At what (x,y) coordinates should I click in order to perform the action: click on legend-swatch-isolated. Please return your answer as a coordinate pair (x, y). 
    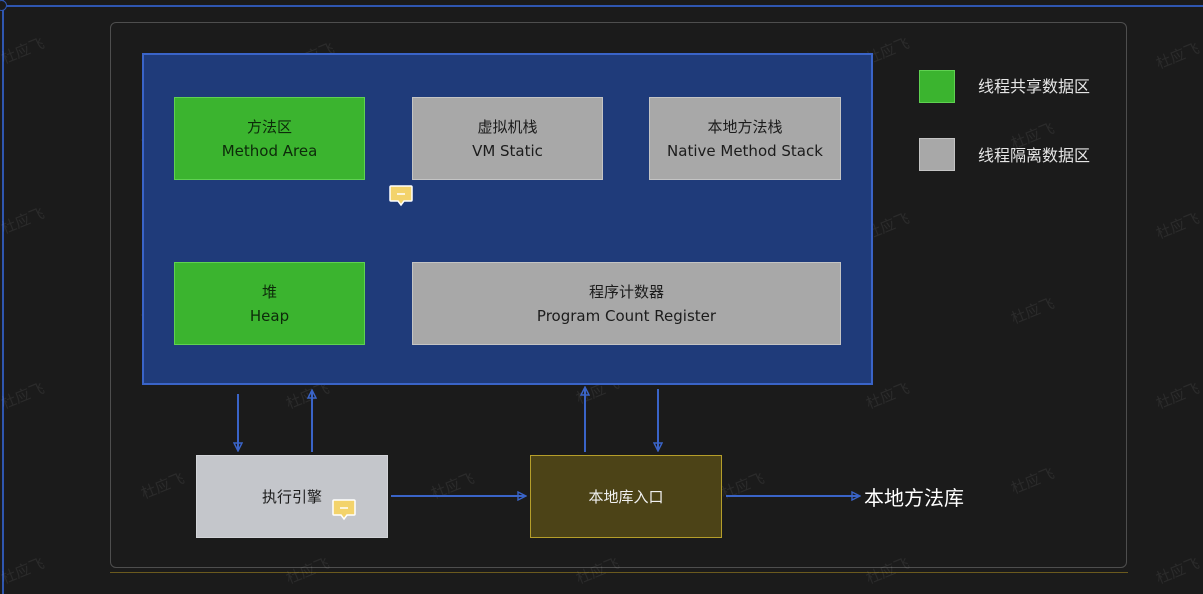
    Looking at the image, I should click on (937, 154).